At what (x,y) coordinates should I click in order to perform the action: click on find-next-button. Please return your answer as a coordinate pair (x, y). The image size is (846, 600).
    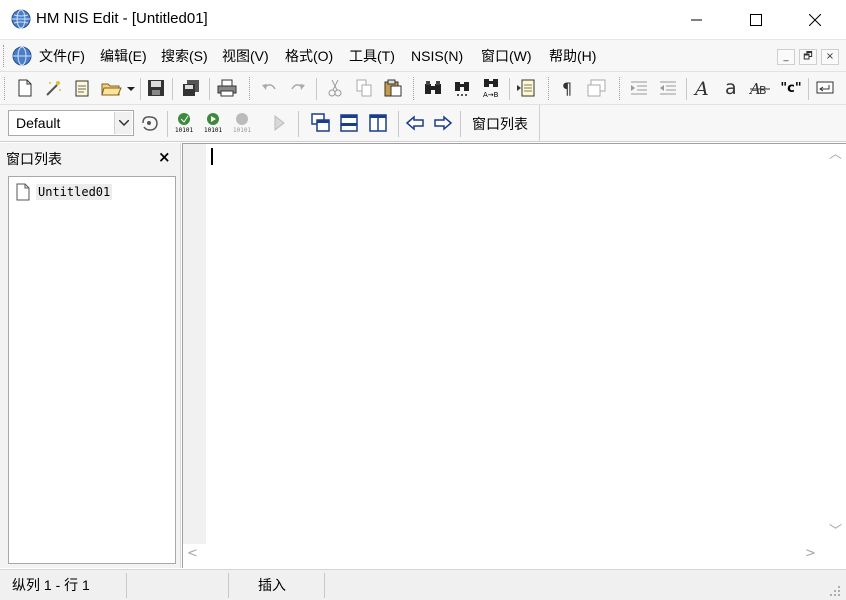
    Looking at the image, I should click on (462, 88).